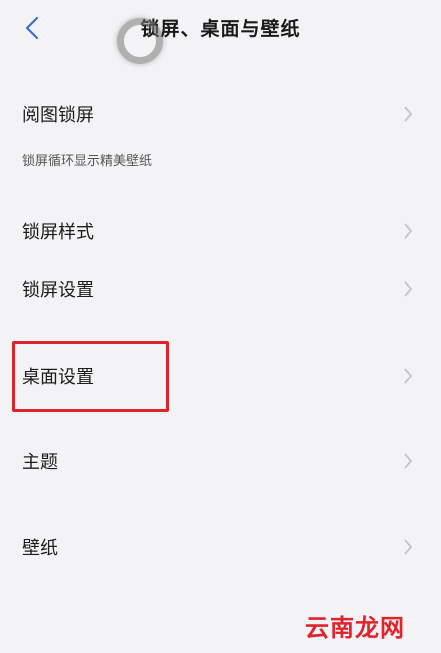 Image resolution: width=441 pixels, height=653 pixels. I want to click on page-title: 锁屏、桌面与壁纸, so click(220, 29).